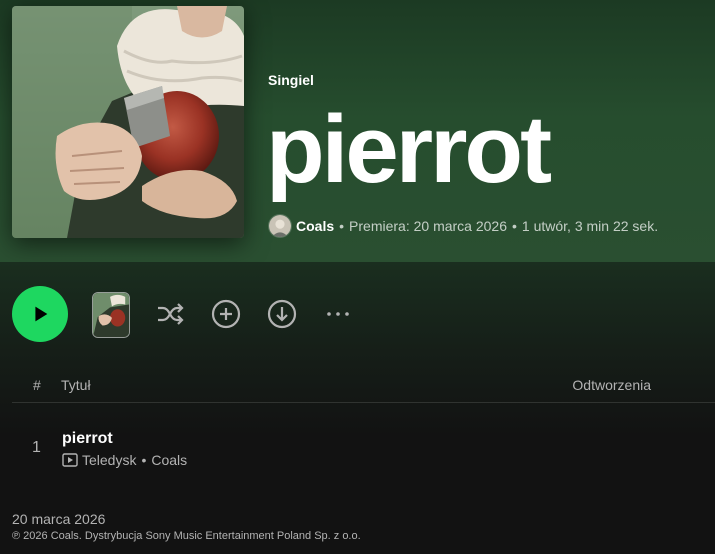 The image size is (715, 554). Describe the element at coordinates (315, 226) in the screenshot. I see `artist-link: Coals` at that location.